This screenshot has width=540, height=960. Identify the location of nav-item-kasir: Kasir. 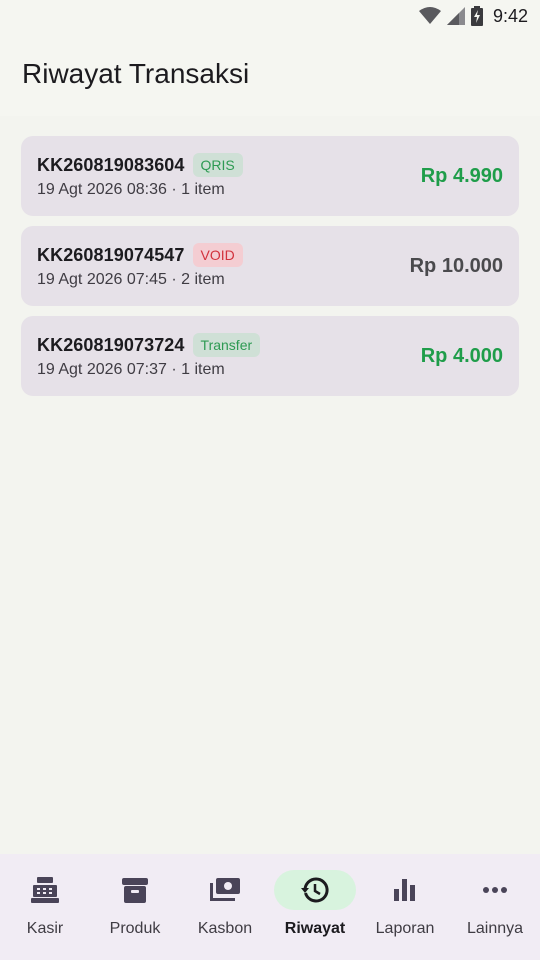
(45, 904).